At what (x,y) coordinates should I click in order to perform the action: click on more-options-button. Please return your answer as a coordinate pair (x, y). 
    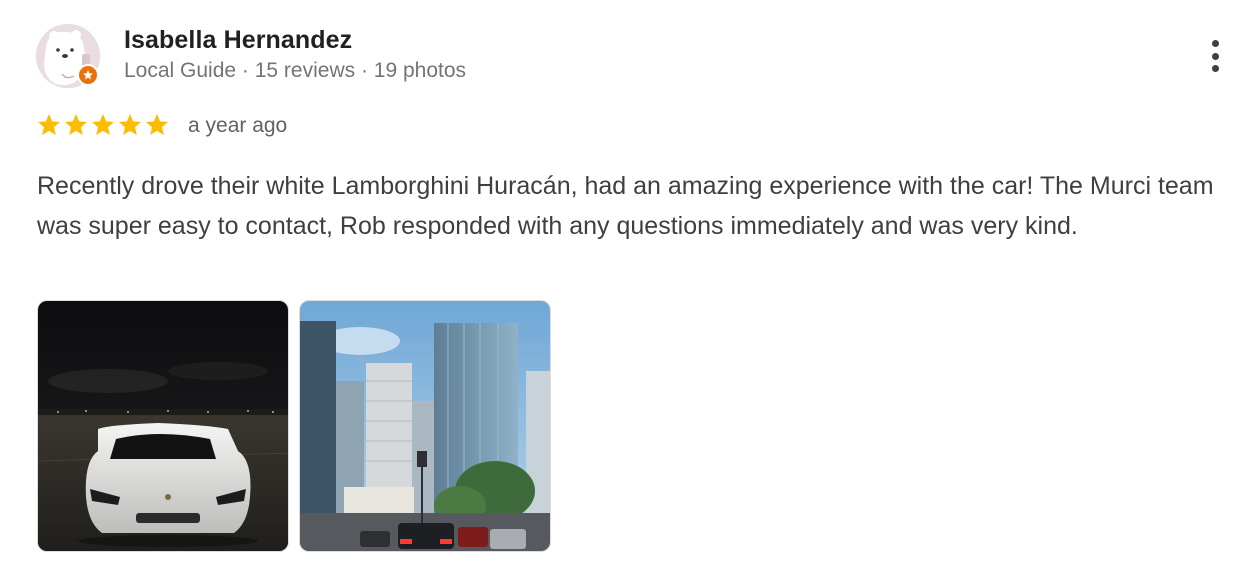
    Looking at the image, I should click on (1215, 56).